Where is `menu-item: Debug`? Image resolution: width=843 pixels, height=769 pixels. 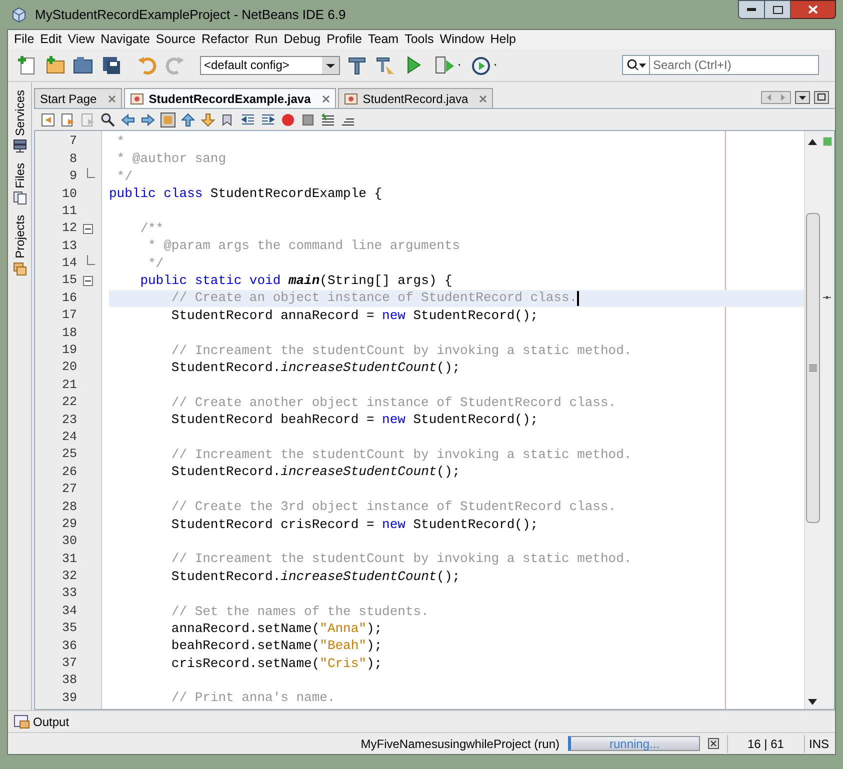 menu-item: Debug is located at coordinates (302, 39).